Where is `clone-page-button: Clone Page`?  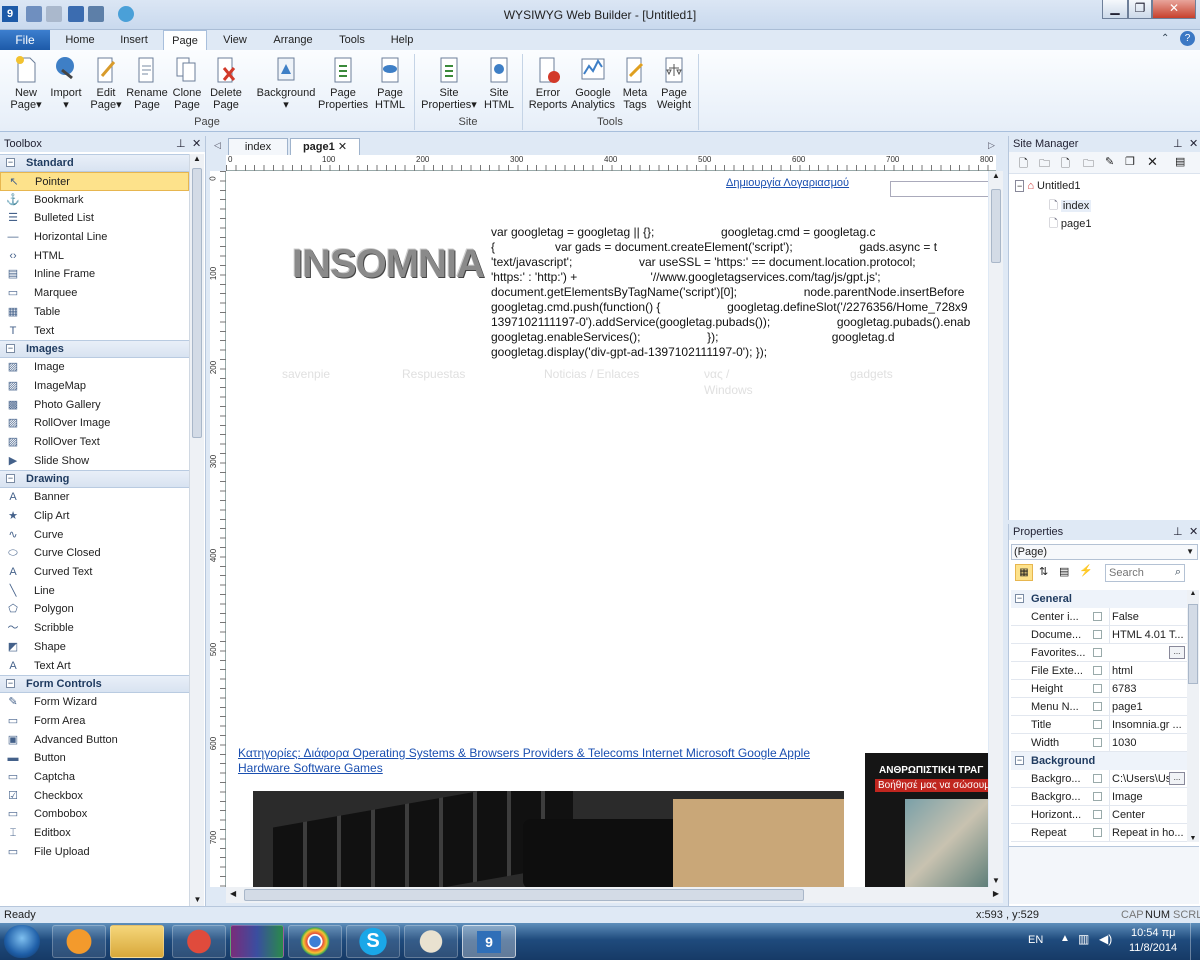 clone-page-button: Clone Page is located at coordinates (187, 84).